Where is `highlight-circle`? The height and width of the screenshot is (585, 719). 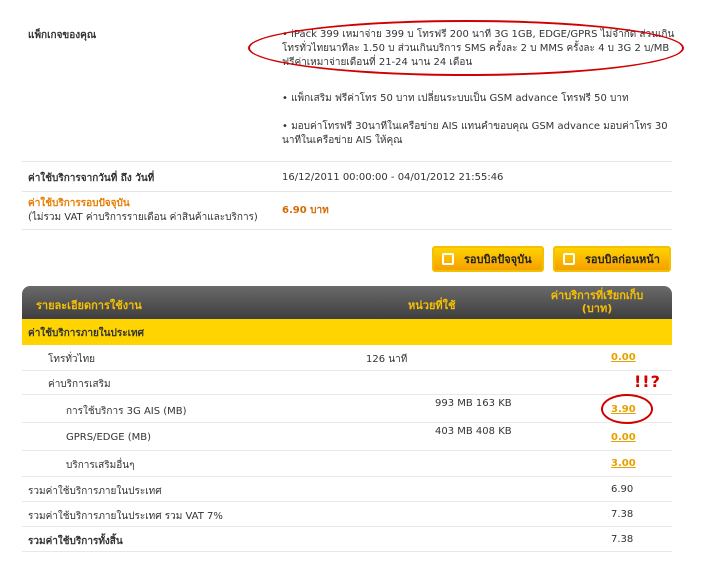
highlight-circle is located at coordinates (627, 409).